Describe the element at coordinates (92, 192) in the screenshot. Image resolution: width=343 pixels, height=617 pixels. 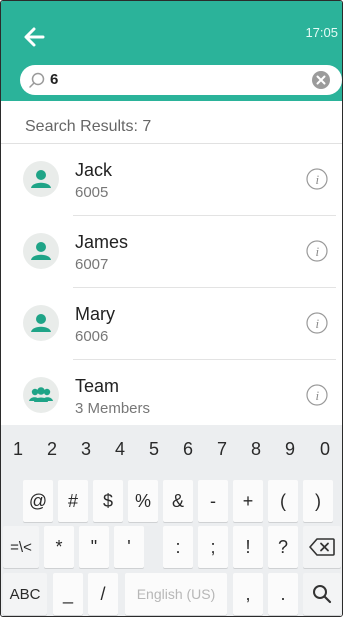
I see `contact-number: 6005` at that location.